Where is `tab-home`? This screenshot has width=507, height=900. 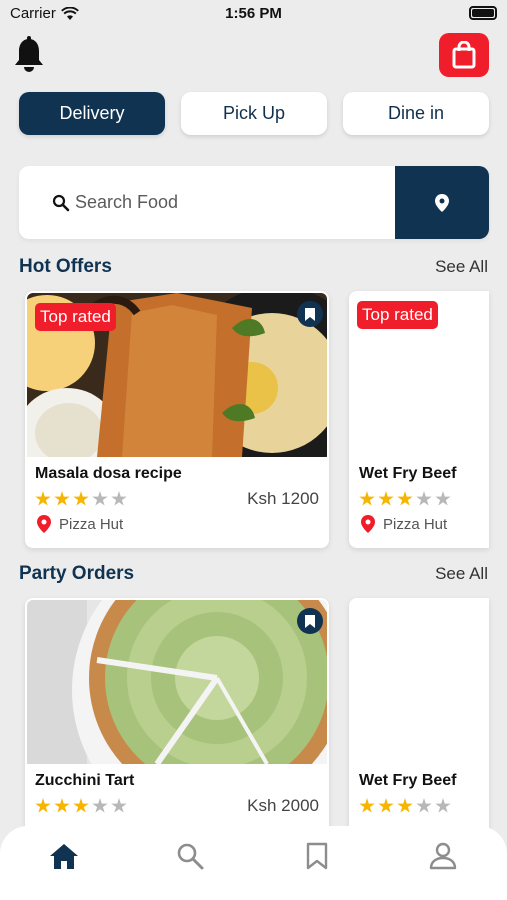 tab-home is located at coordinates (64, 856).